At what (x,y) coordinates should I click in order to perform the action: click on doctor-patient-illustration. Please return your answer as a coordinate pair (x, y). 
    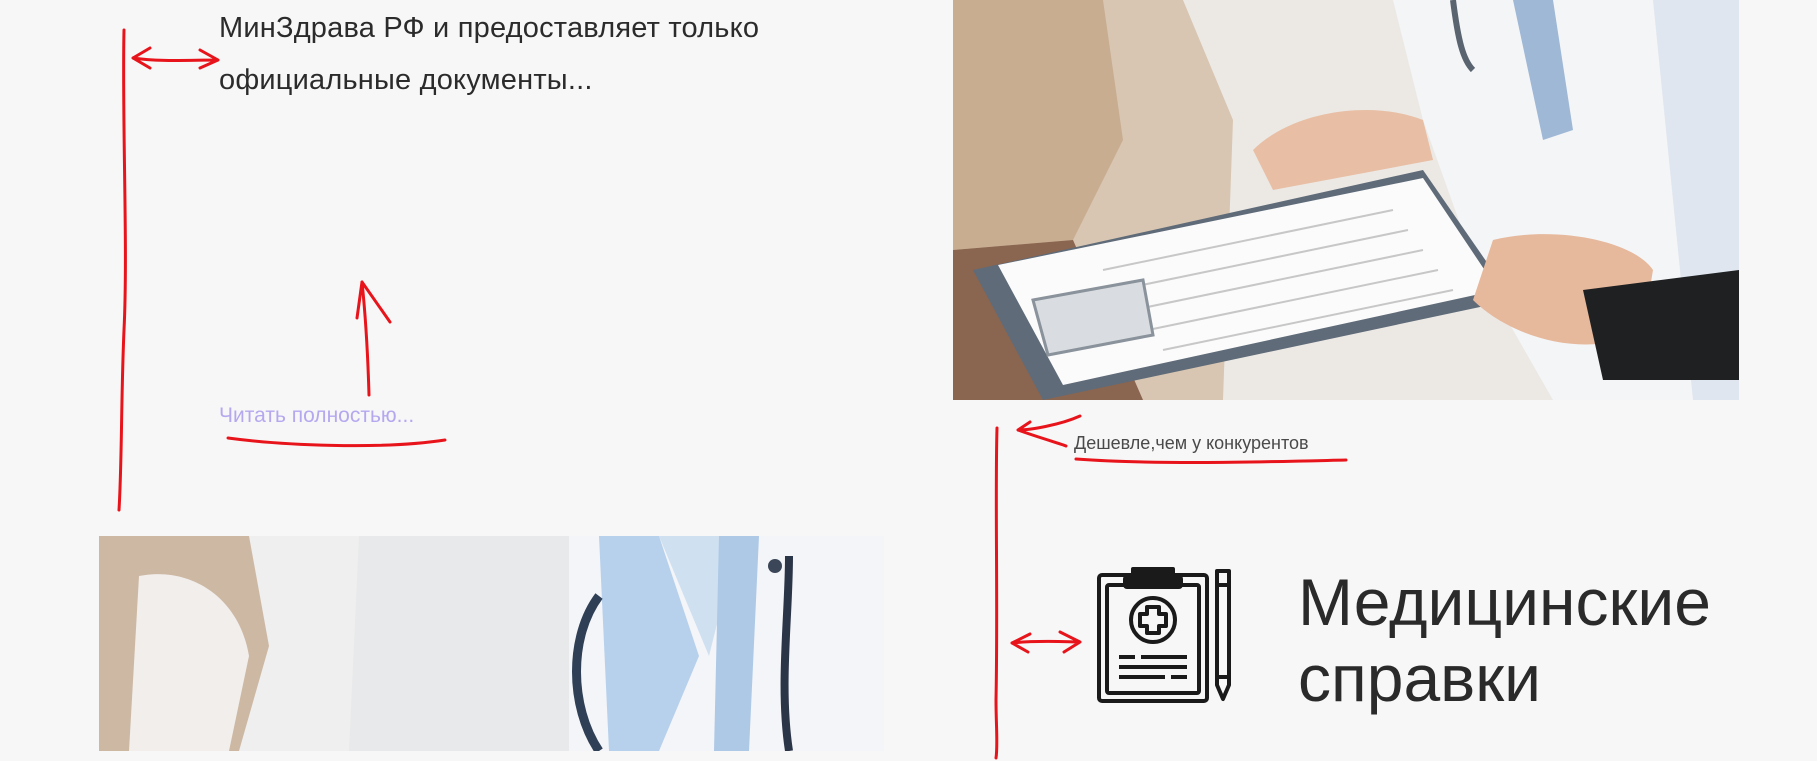
    Looking at the image, I should click on (491, 643).